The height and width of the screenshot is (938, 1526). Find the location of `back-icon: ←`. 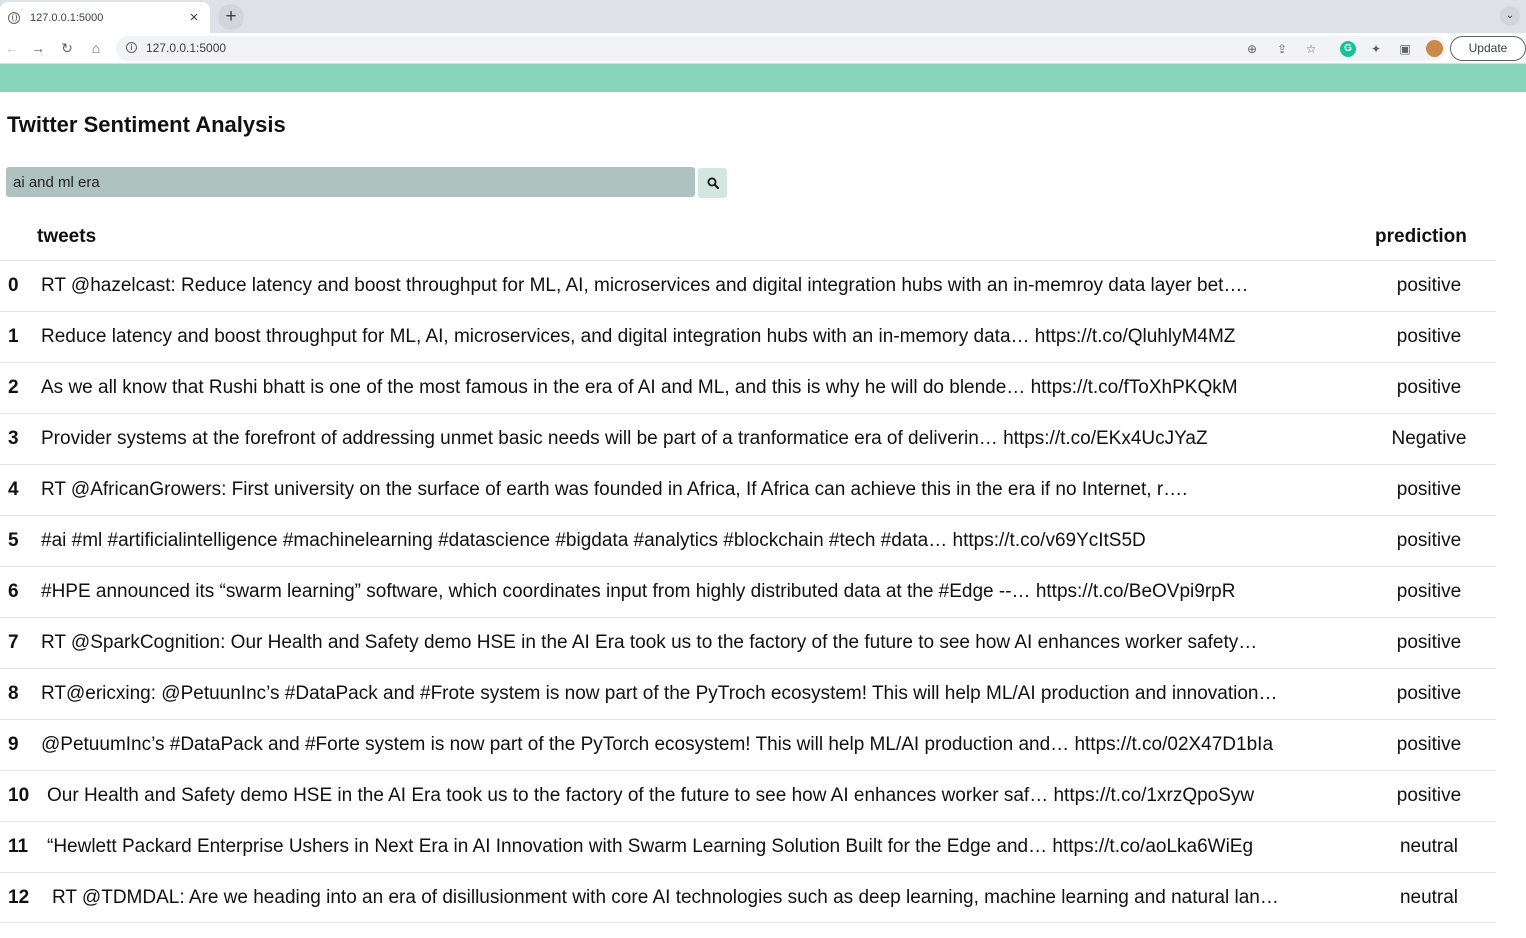

back-icon: ← is located at coordinates (12, 48).